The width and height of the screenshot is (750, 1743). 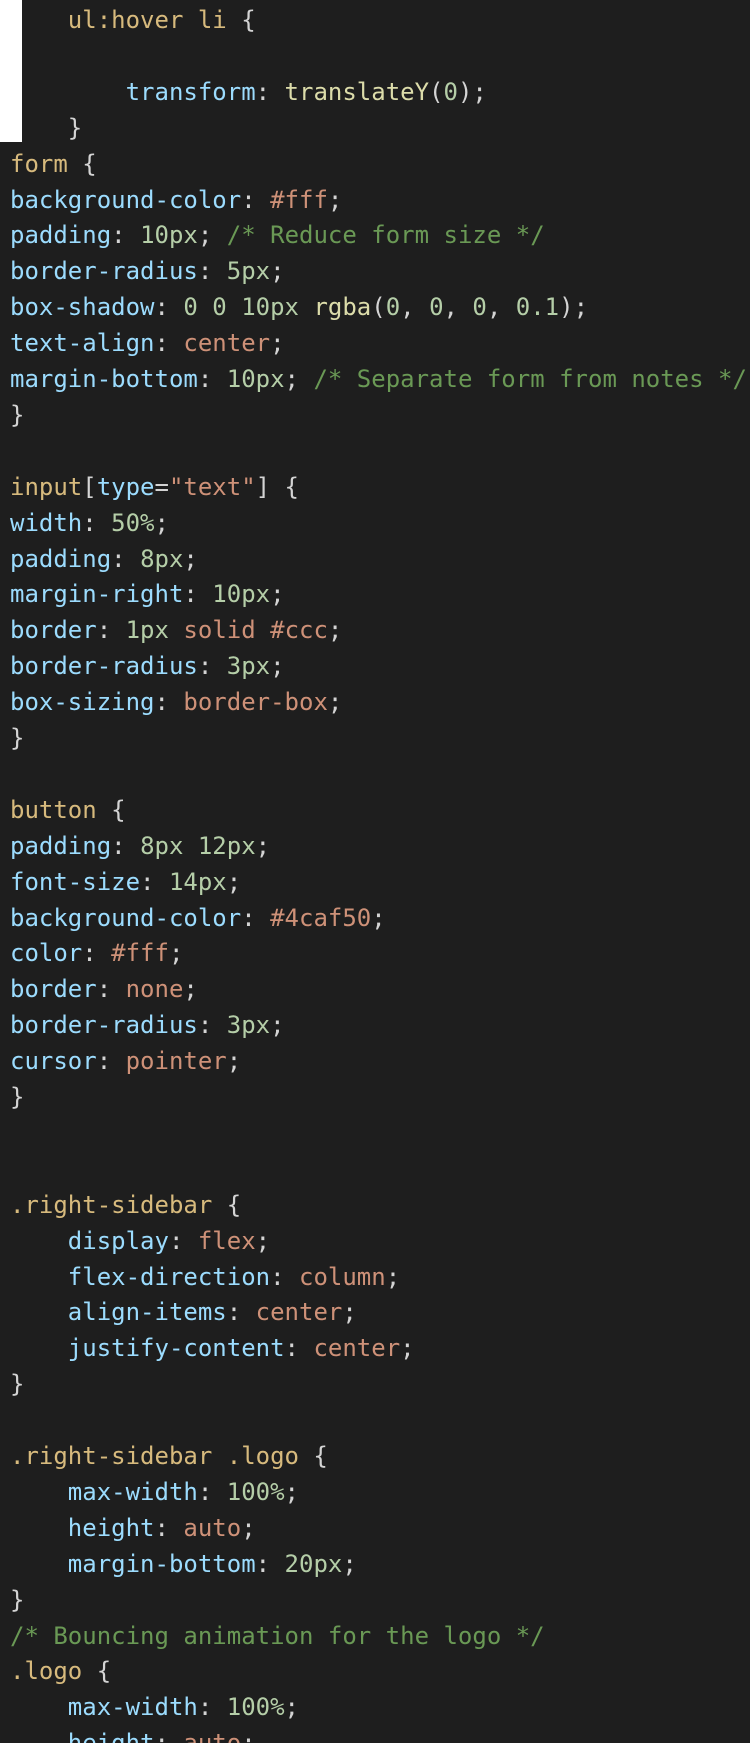 I want to click on code-line: padding: 10px; /* Reduce form size */, so click(x=277, y=235).